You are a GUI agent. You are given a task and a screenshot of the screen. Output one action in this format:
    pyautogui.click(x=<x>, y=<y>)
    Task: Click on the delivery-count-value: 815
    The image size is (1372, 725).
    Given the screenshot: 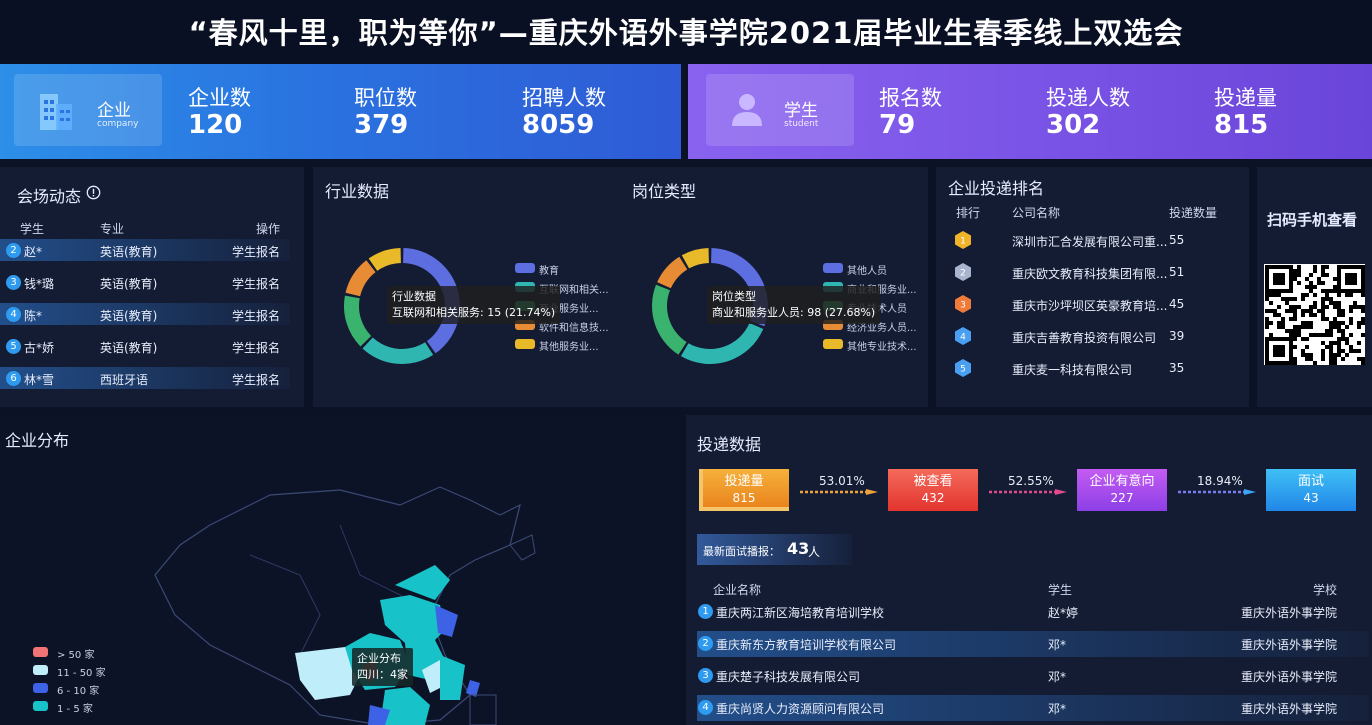 What is the action you would take?
    pyautogui.click(x=1241, y=125)
    